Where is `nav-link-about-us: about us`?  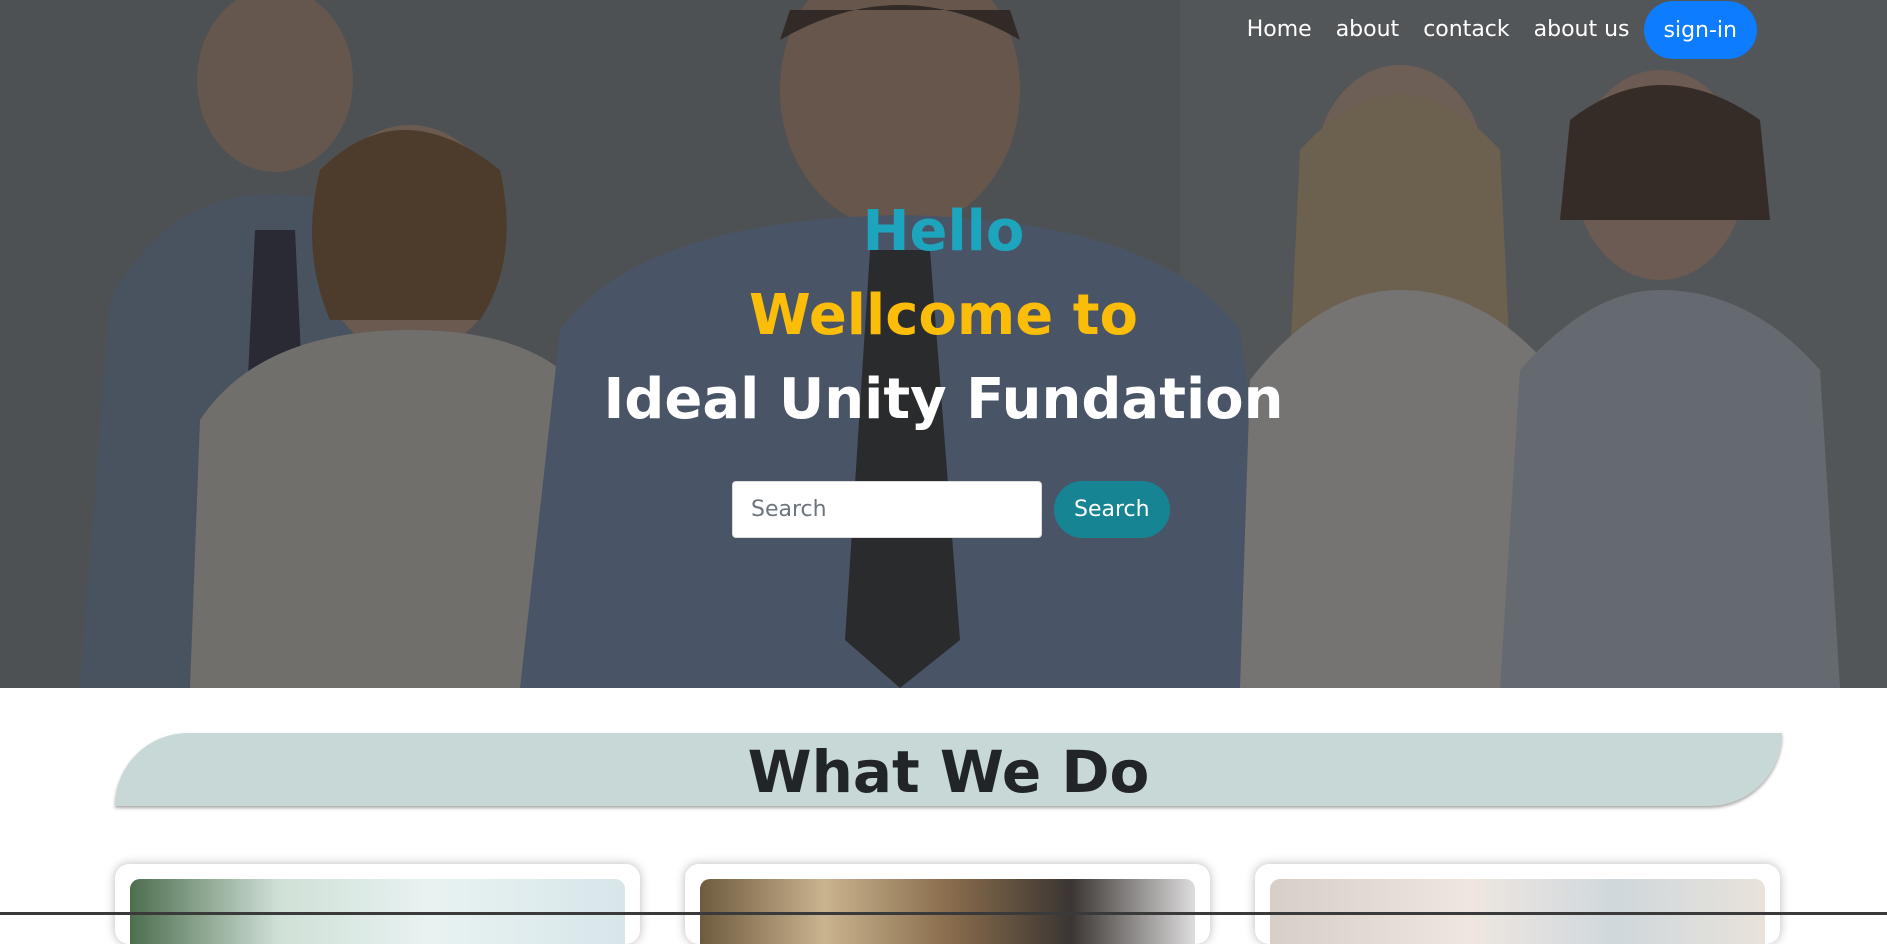
nav-link-about-us: about us is located at coordinates (1582, 30).